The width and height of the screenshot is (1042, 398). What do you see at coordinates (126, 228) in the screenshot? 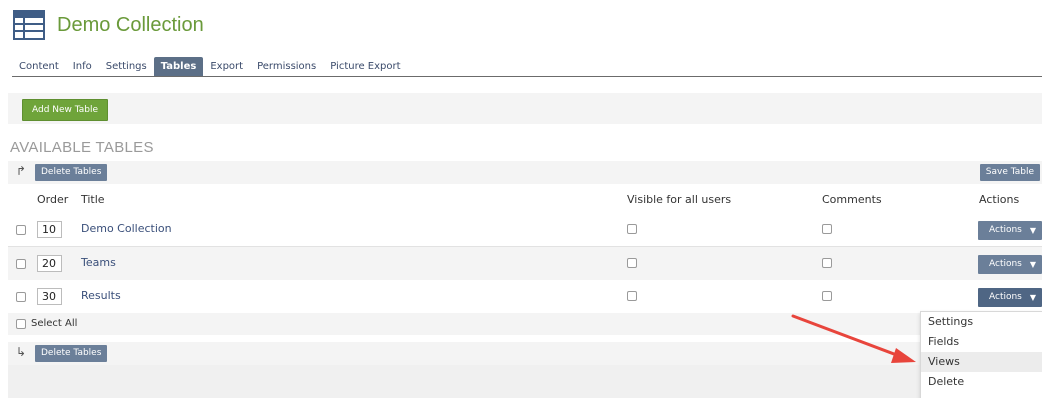
I see `table-title-link: Demo Collection` at bounding box center [126, 228].